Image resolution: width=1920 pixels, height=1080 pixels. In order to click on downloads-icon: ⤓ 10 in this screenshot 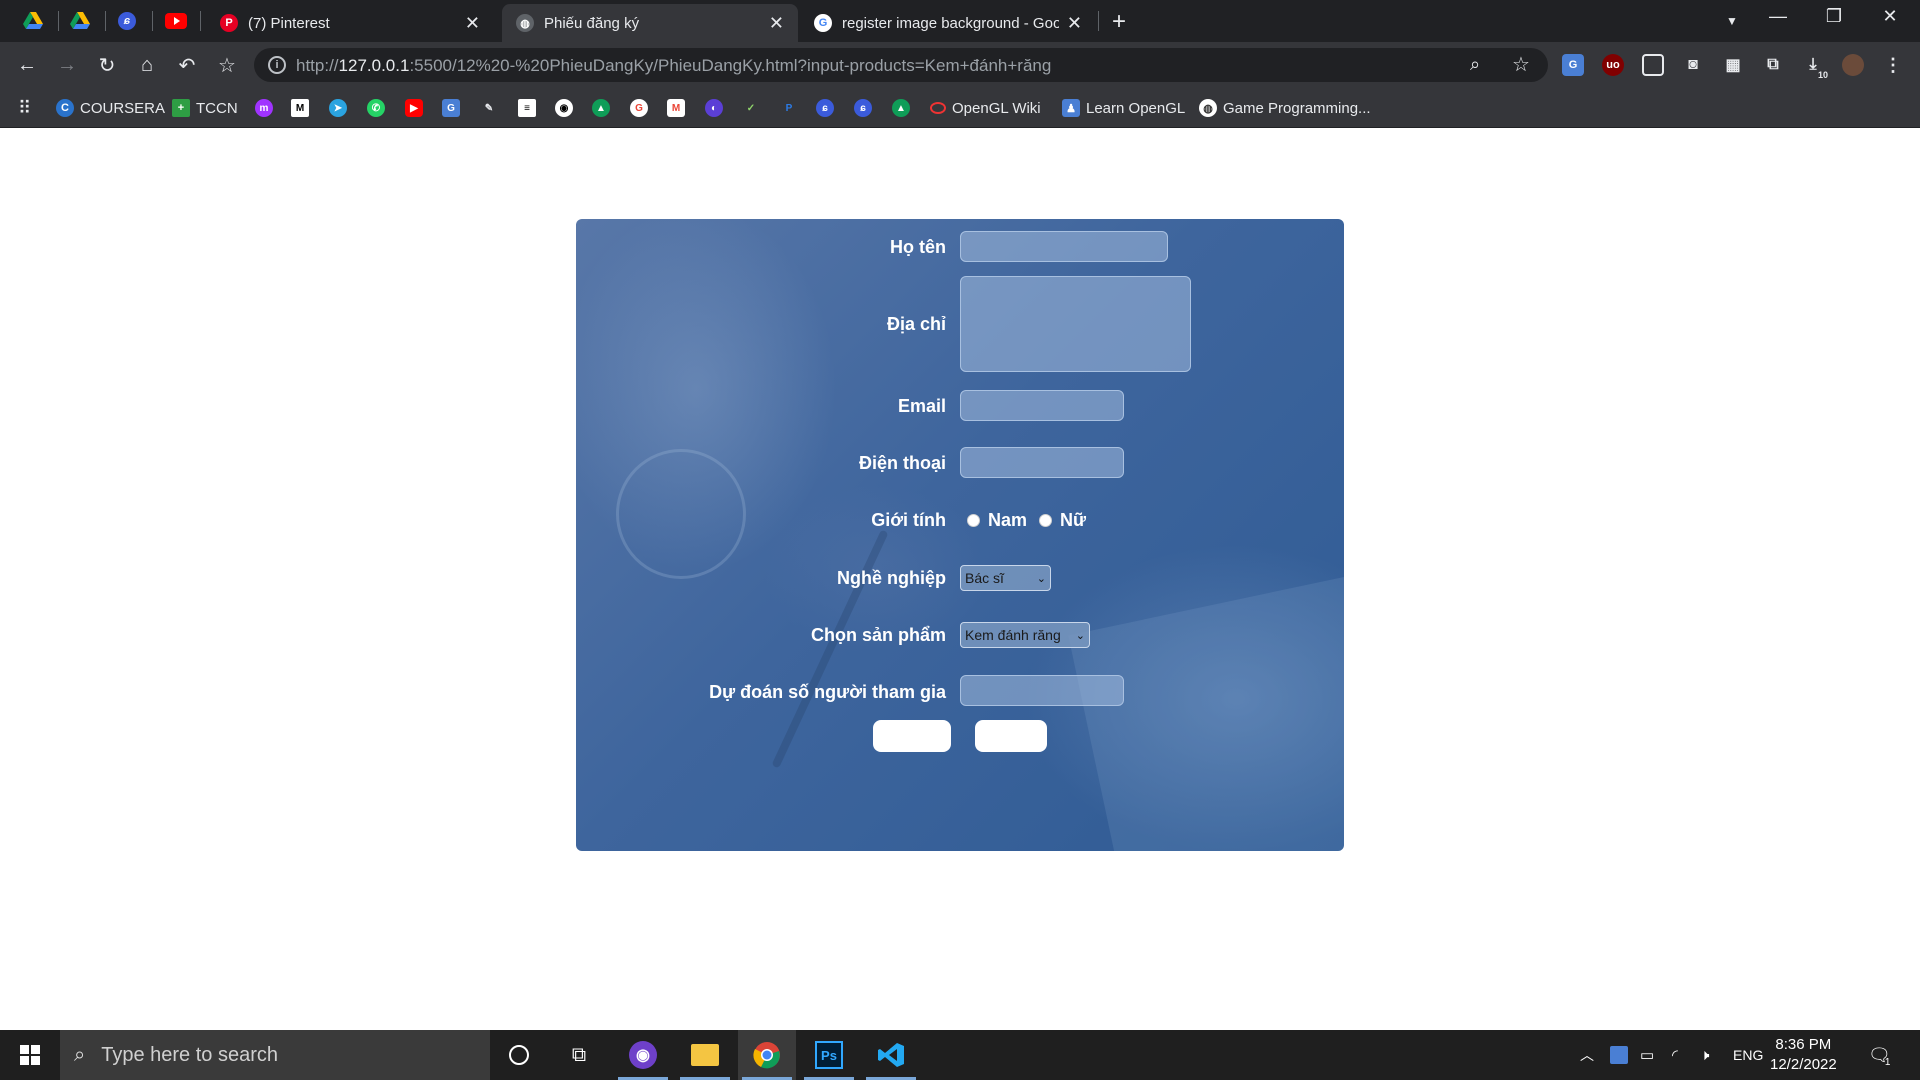, I will do `click(1815, 67)`.